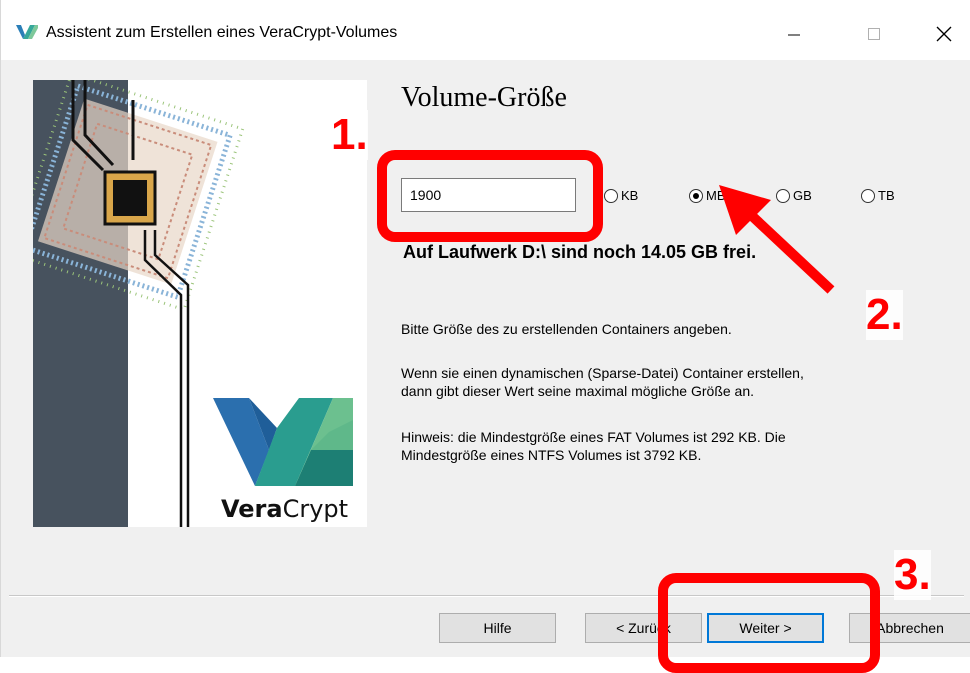  I want to click on maximize-button, so click(874, 34).